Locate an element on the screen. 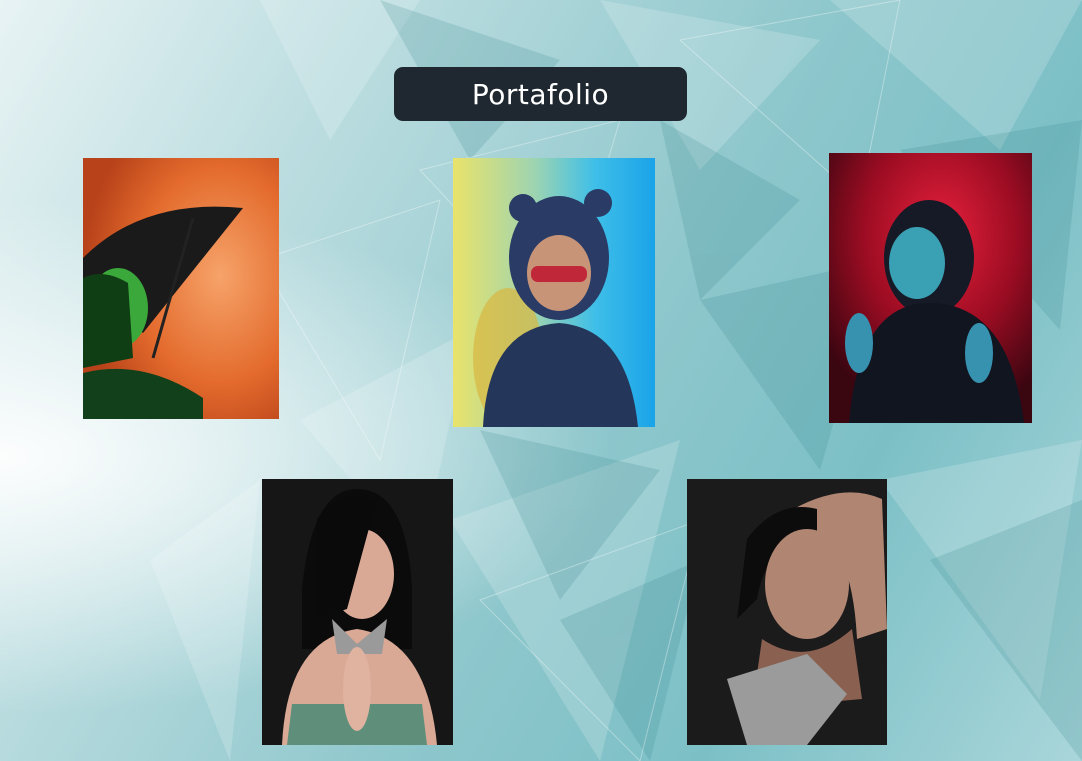  photo-umbrella-woman is located at coordinates (181, 288).